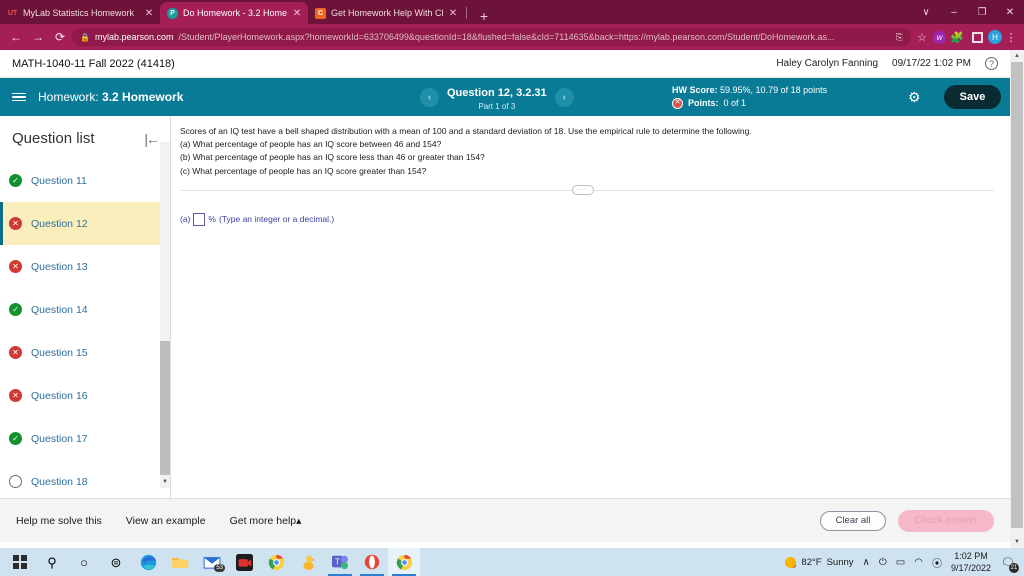 The image size is (1024, 576). What do you see at coordinates (866, 562) in the screenshot?
I see `show-hidden-icons-icon: ∧` at bounding box center [866, 562].